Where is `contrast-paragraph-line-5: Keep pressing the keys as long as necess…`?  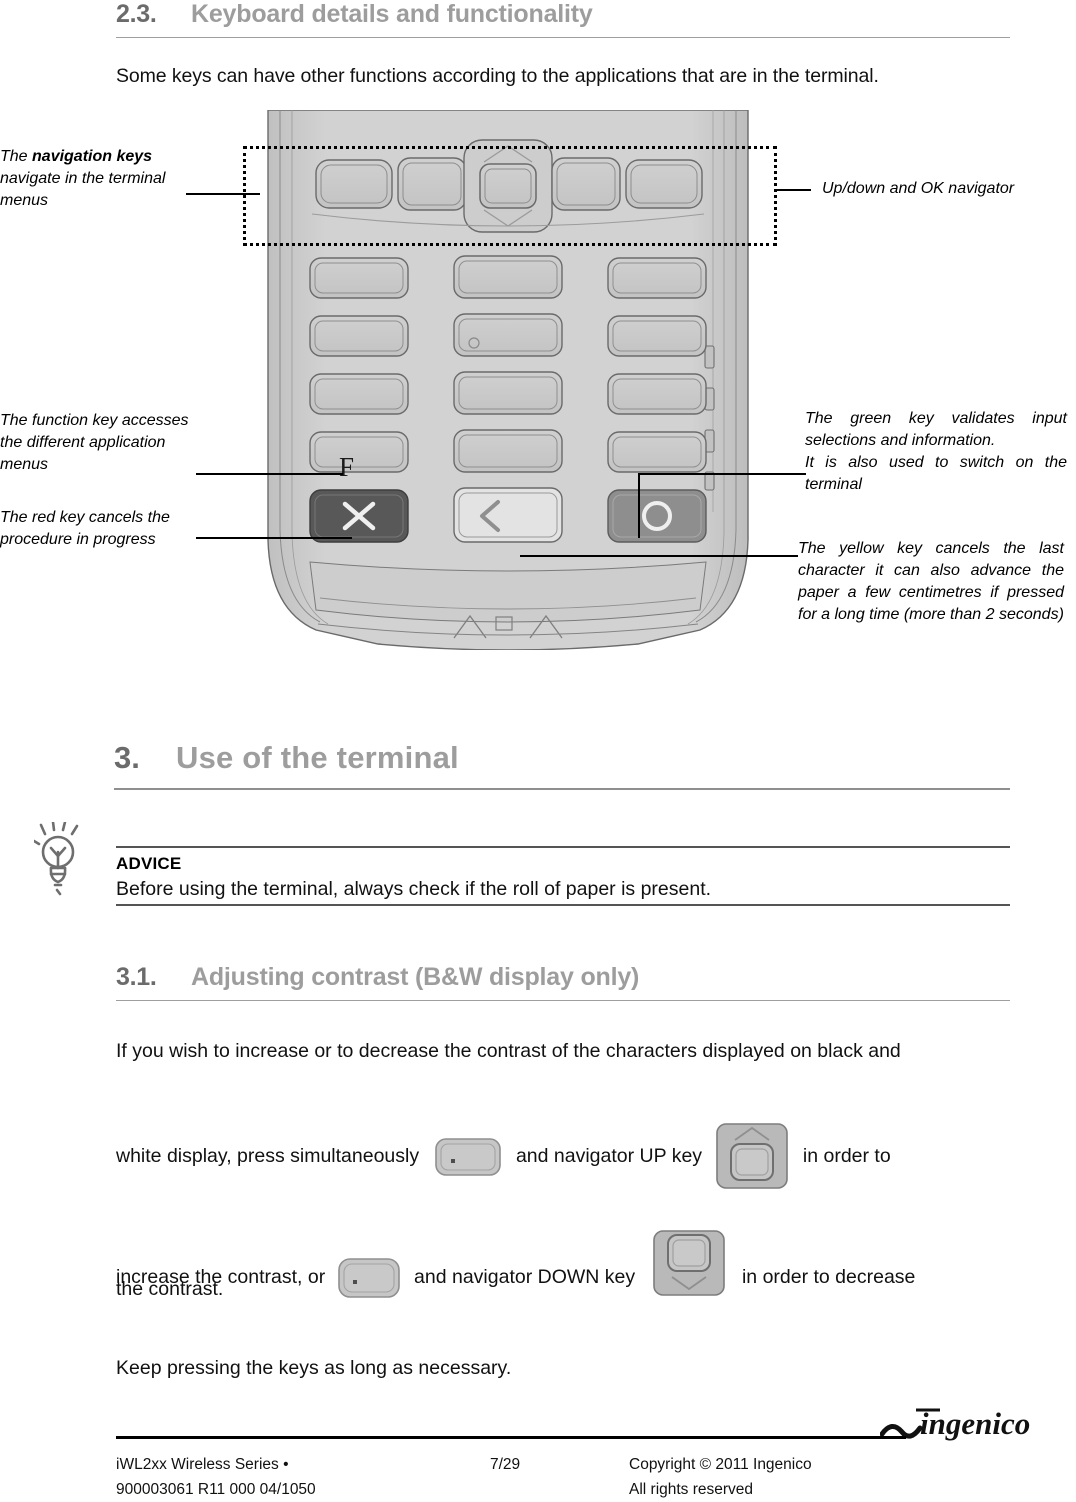 contrast-paragraph-line-5: Keep pressing the keys as long as necess… is located at coordinates (314, 1368).